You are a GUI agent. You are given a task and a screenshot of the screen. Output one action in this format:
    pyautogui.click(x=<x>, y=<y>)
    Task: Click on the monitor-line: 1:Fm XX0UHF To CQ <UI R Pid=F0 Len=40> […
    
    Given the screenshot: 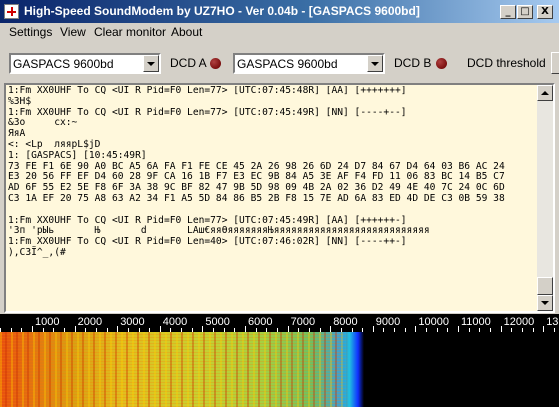 What is the action you would take?
    pyautogui.click(x=207, y=242)
    